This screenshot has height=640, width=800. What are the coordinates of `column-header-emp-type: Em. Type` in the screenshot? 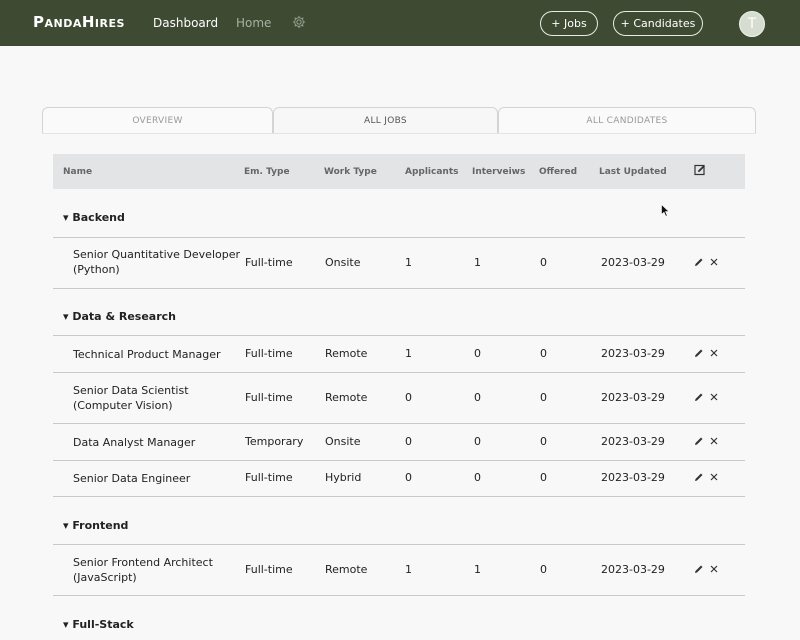 It's located at (267, 172).